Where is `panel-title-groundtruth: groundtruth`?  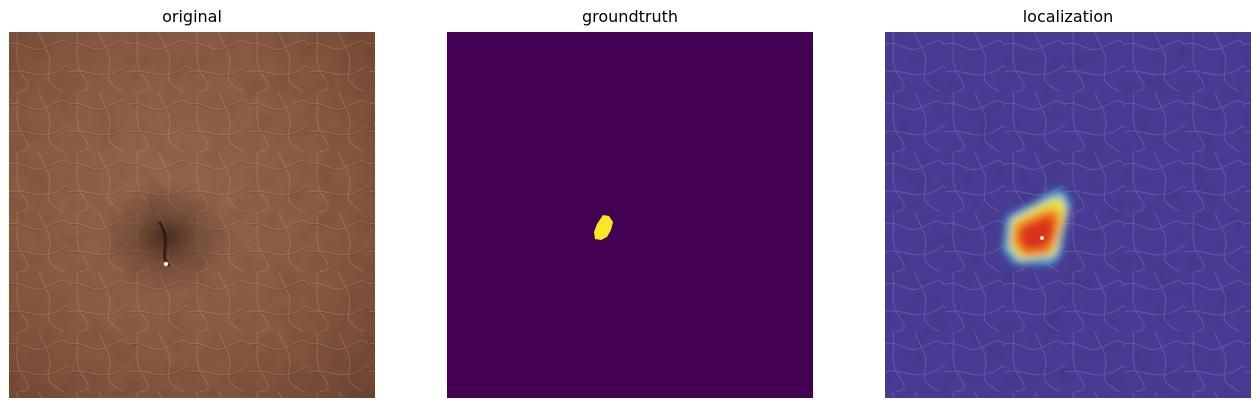
panel-title-groundtruth: groundtruth is located at coordinates (629, 16).